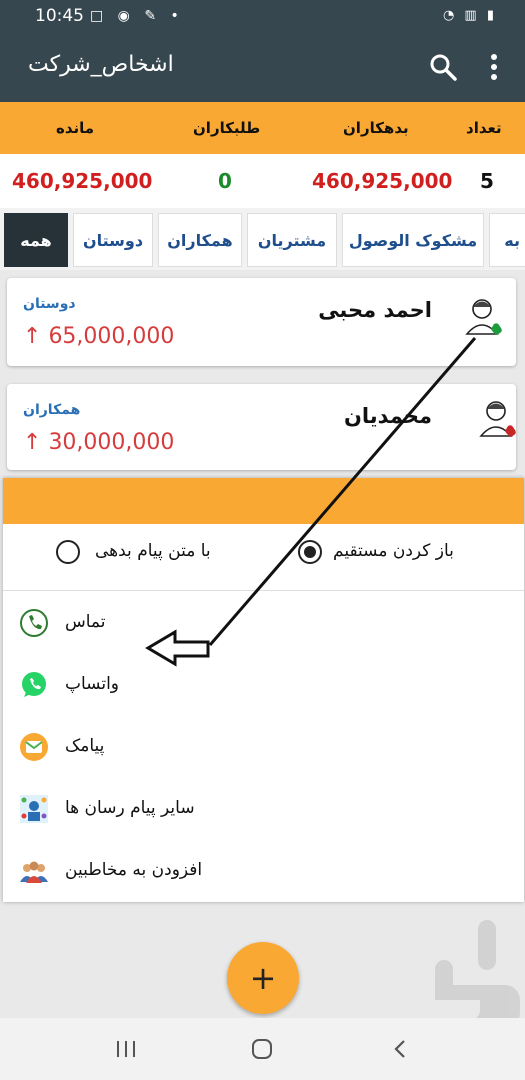 The image size is (525, 1080). What do you see at coordinates (393, 551) in the screenshot?
I see `radio-direct-label: باز کردن مستقیم` at bounding box center [393, 551].